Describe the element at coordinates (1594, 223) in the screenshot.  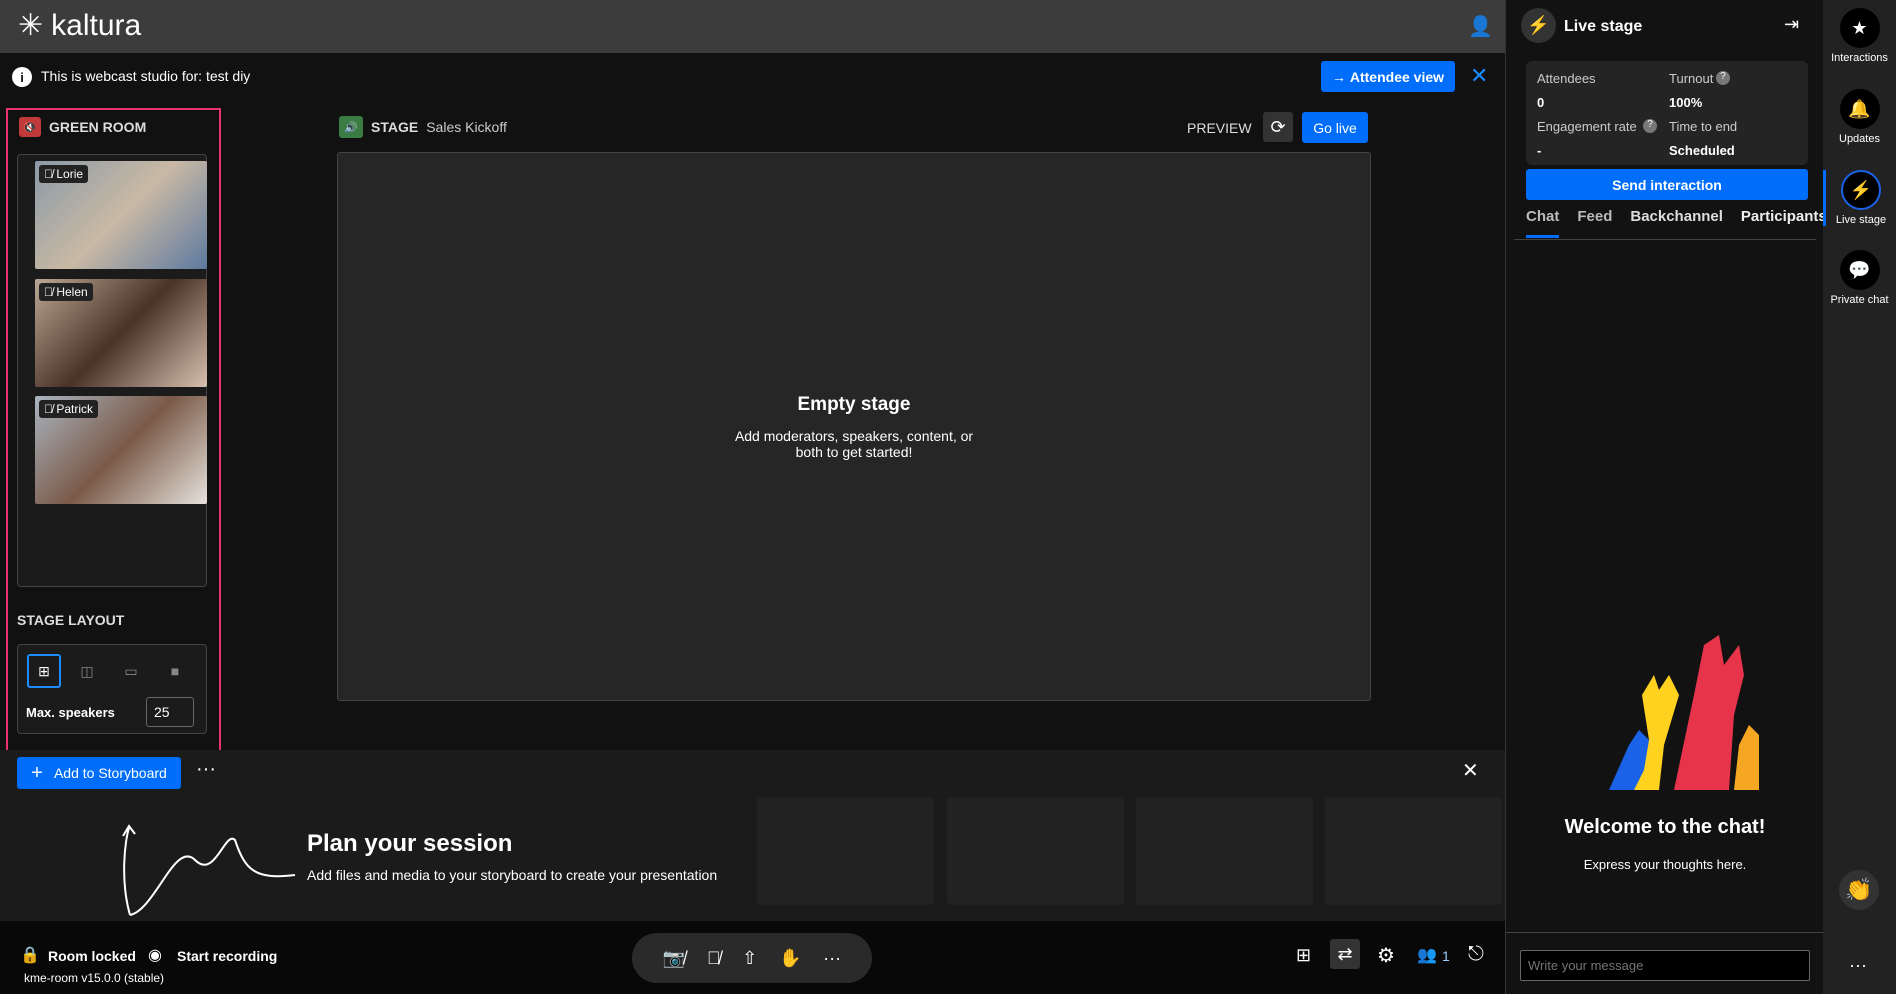
I see `tab-feed: Feed` at that location.